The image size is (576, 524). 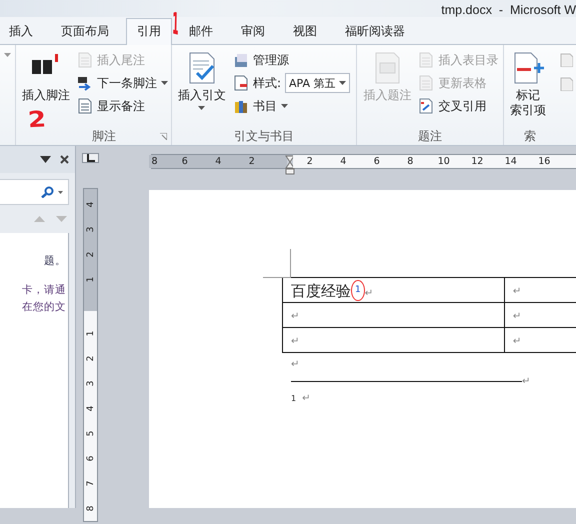 What do you see at coordinates (47, 192) in the screenshot?
I see `search-icon` at bounding box center [47, 192].